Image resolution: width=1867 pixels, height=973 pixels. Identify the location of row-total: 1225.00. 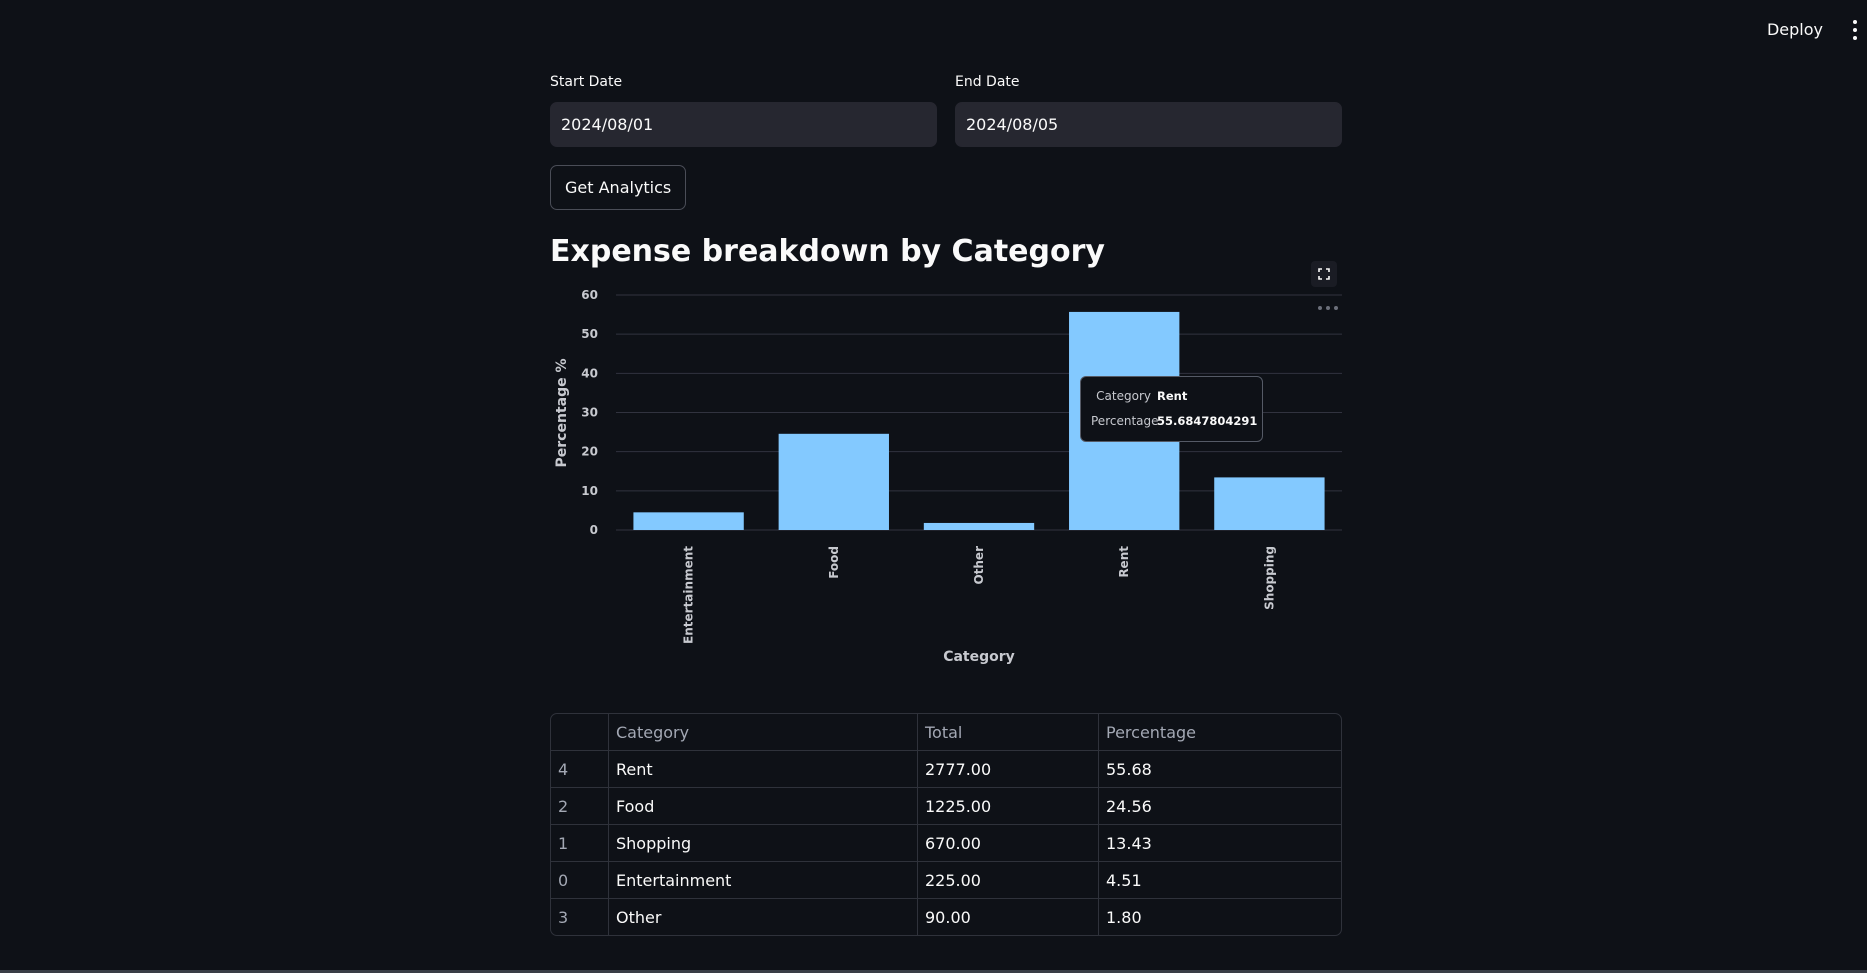
(1008, 806).